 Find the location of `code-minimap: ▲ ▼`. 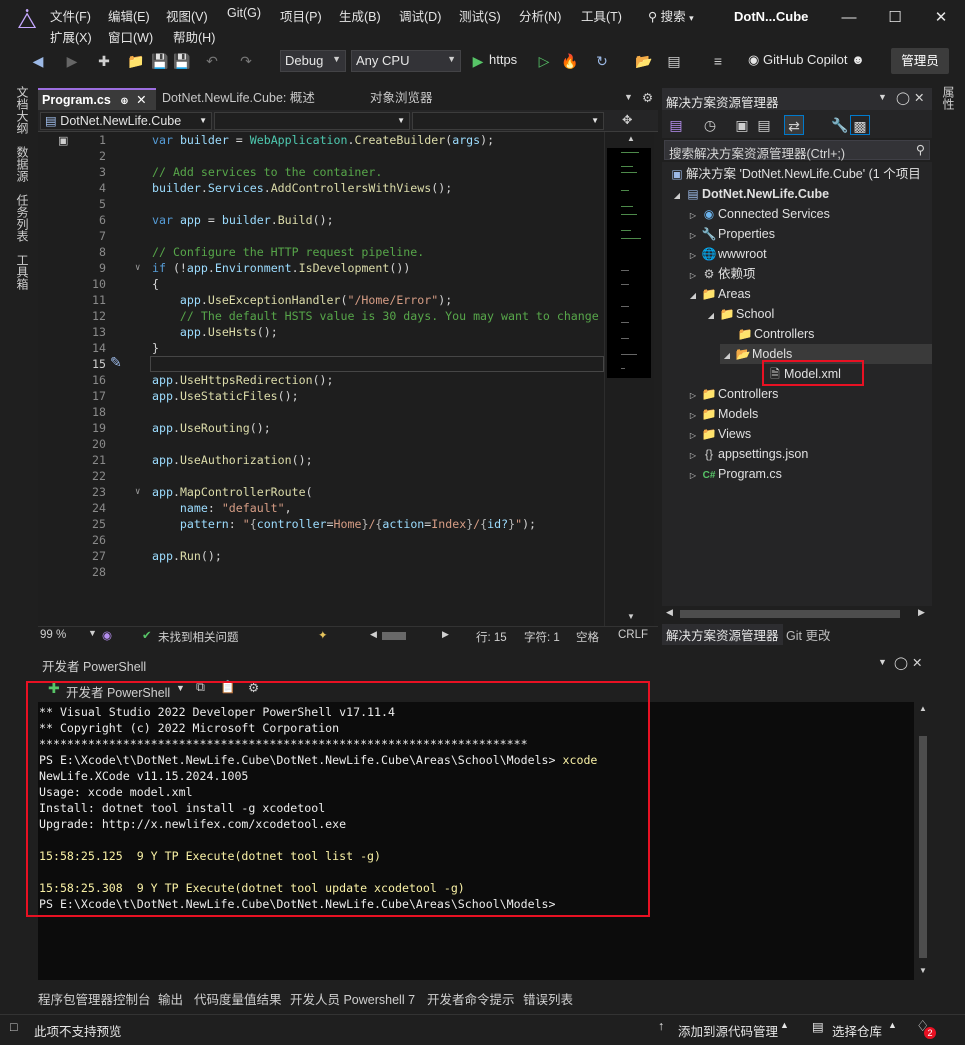

code-minimap: ▲ ▼ is located at coordinates (629, 379).